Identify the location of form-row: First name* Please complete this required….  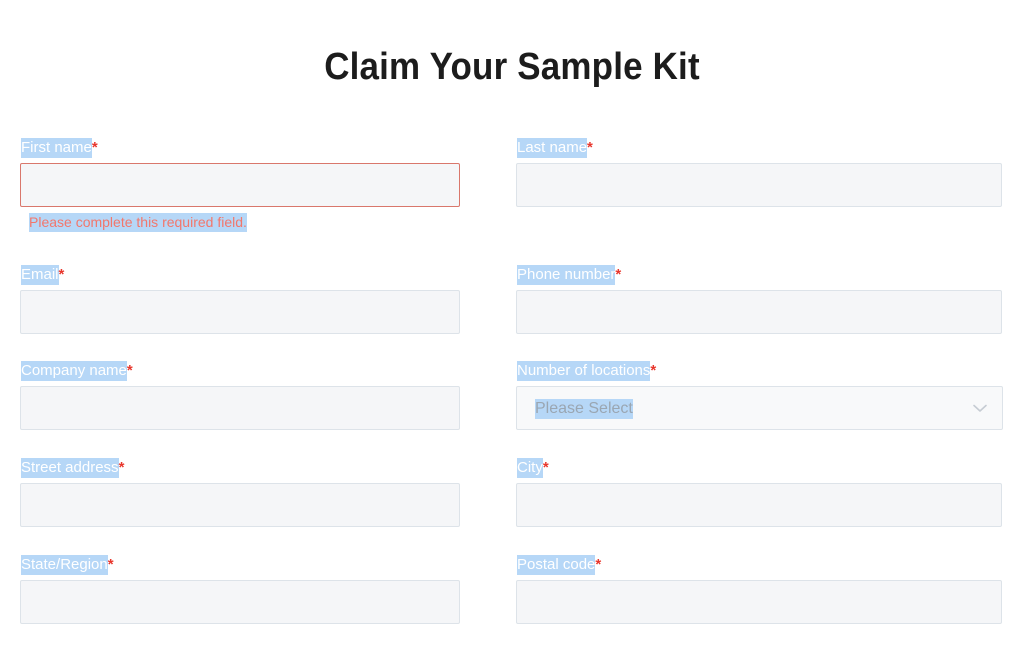
(512, 185).